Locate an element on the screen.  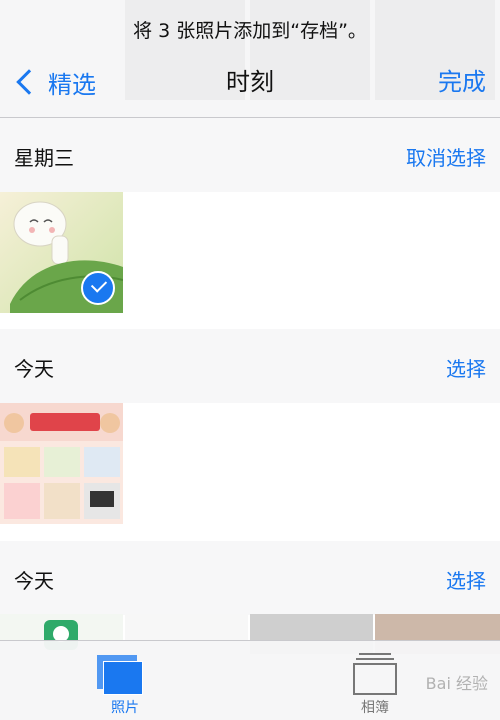
photo-image is located at coordinates (61, 463).